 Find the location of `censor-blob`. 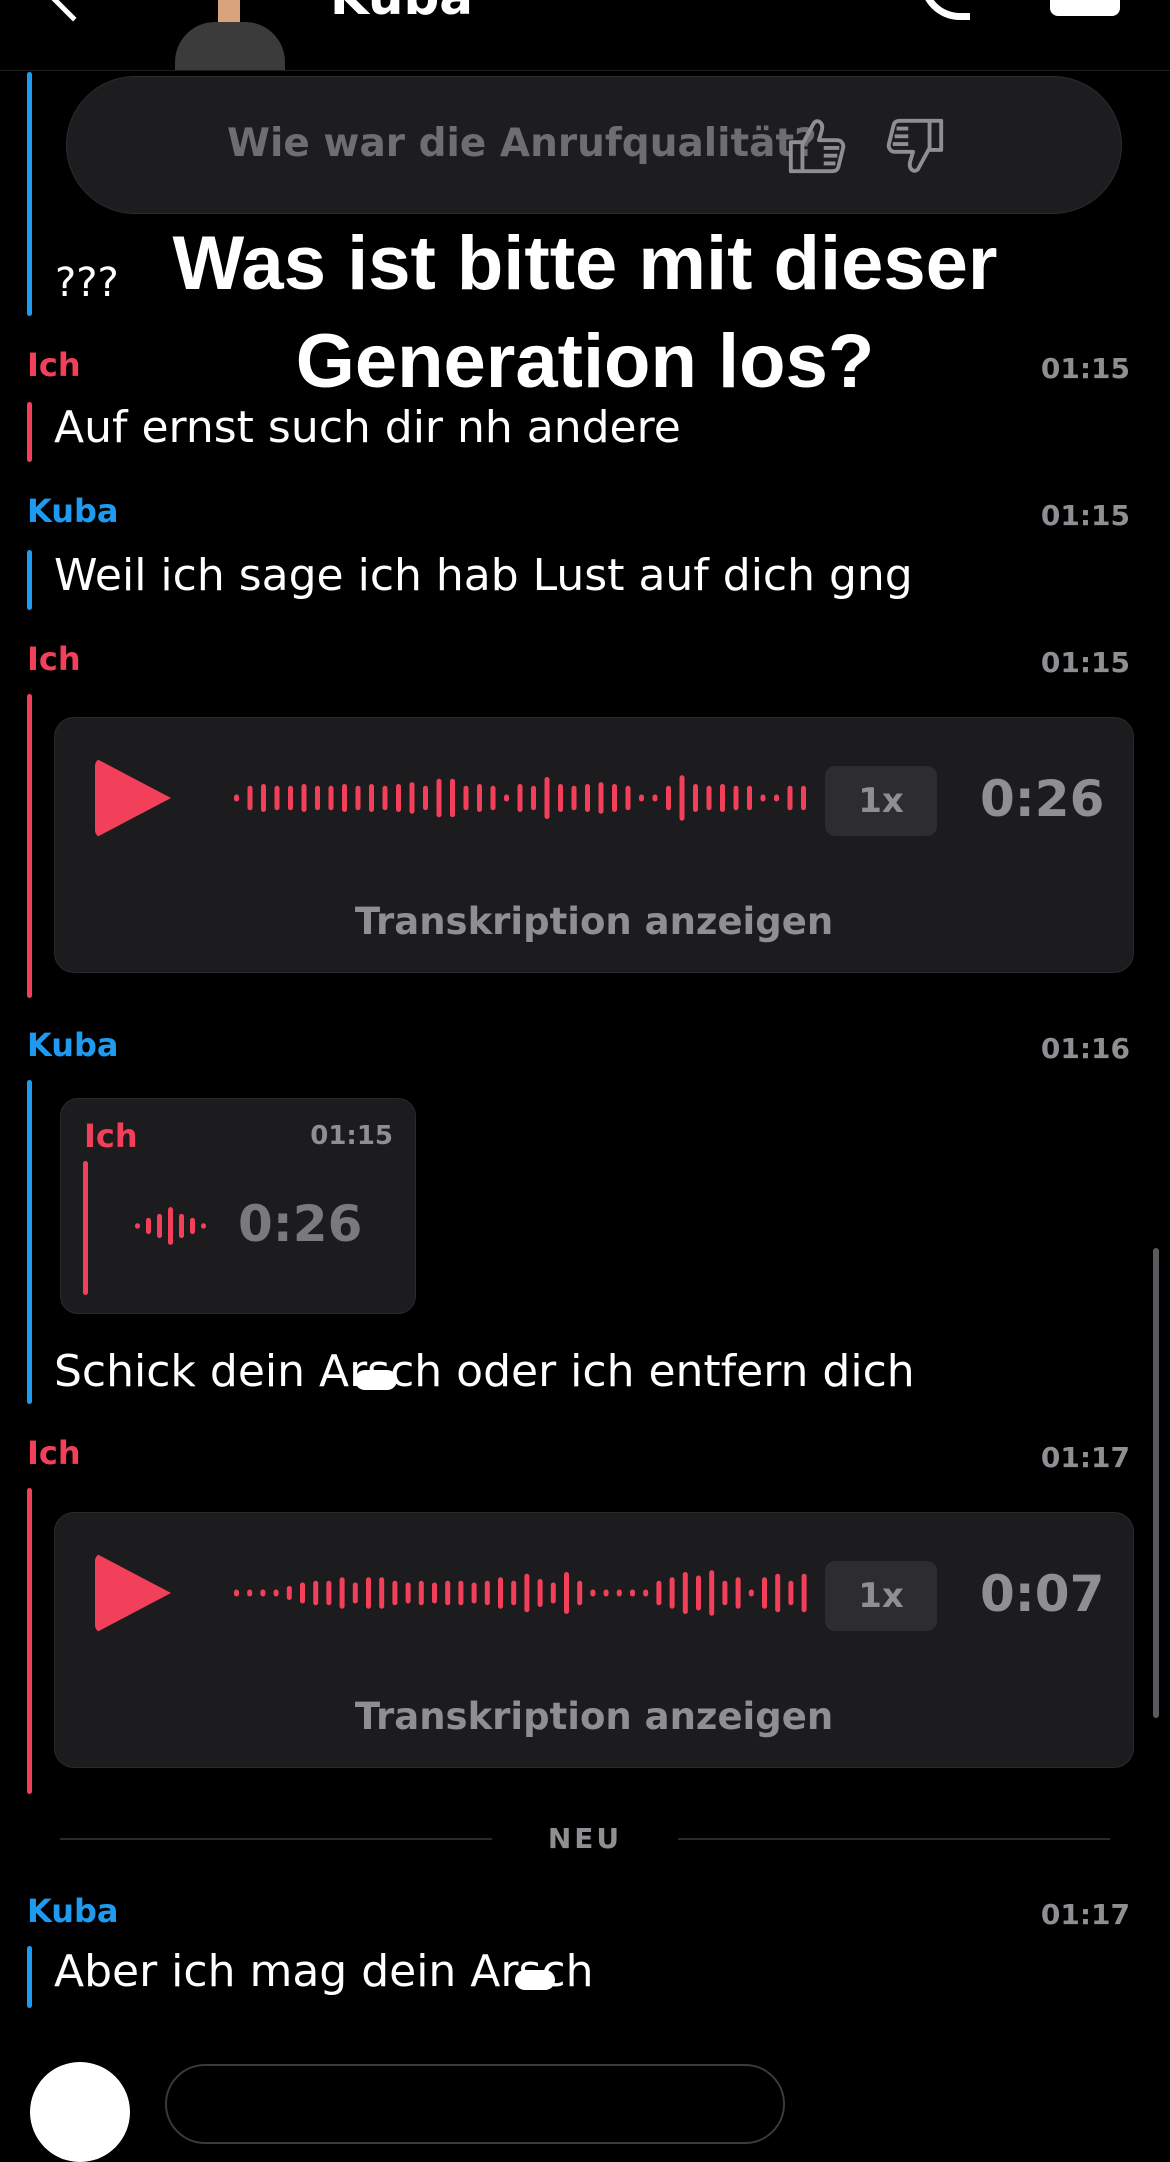

censor-blob is located at coordinates (535, 1980).